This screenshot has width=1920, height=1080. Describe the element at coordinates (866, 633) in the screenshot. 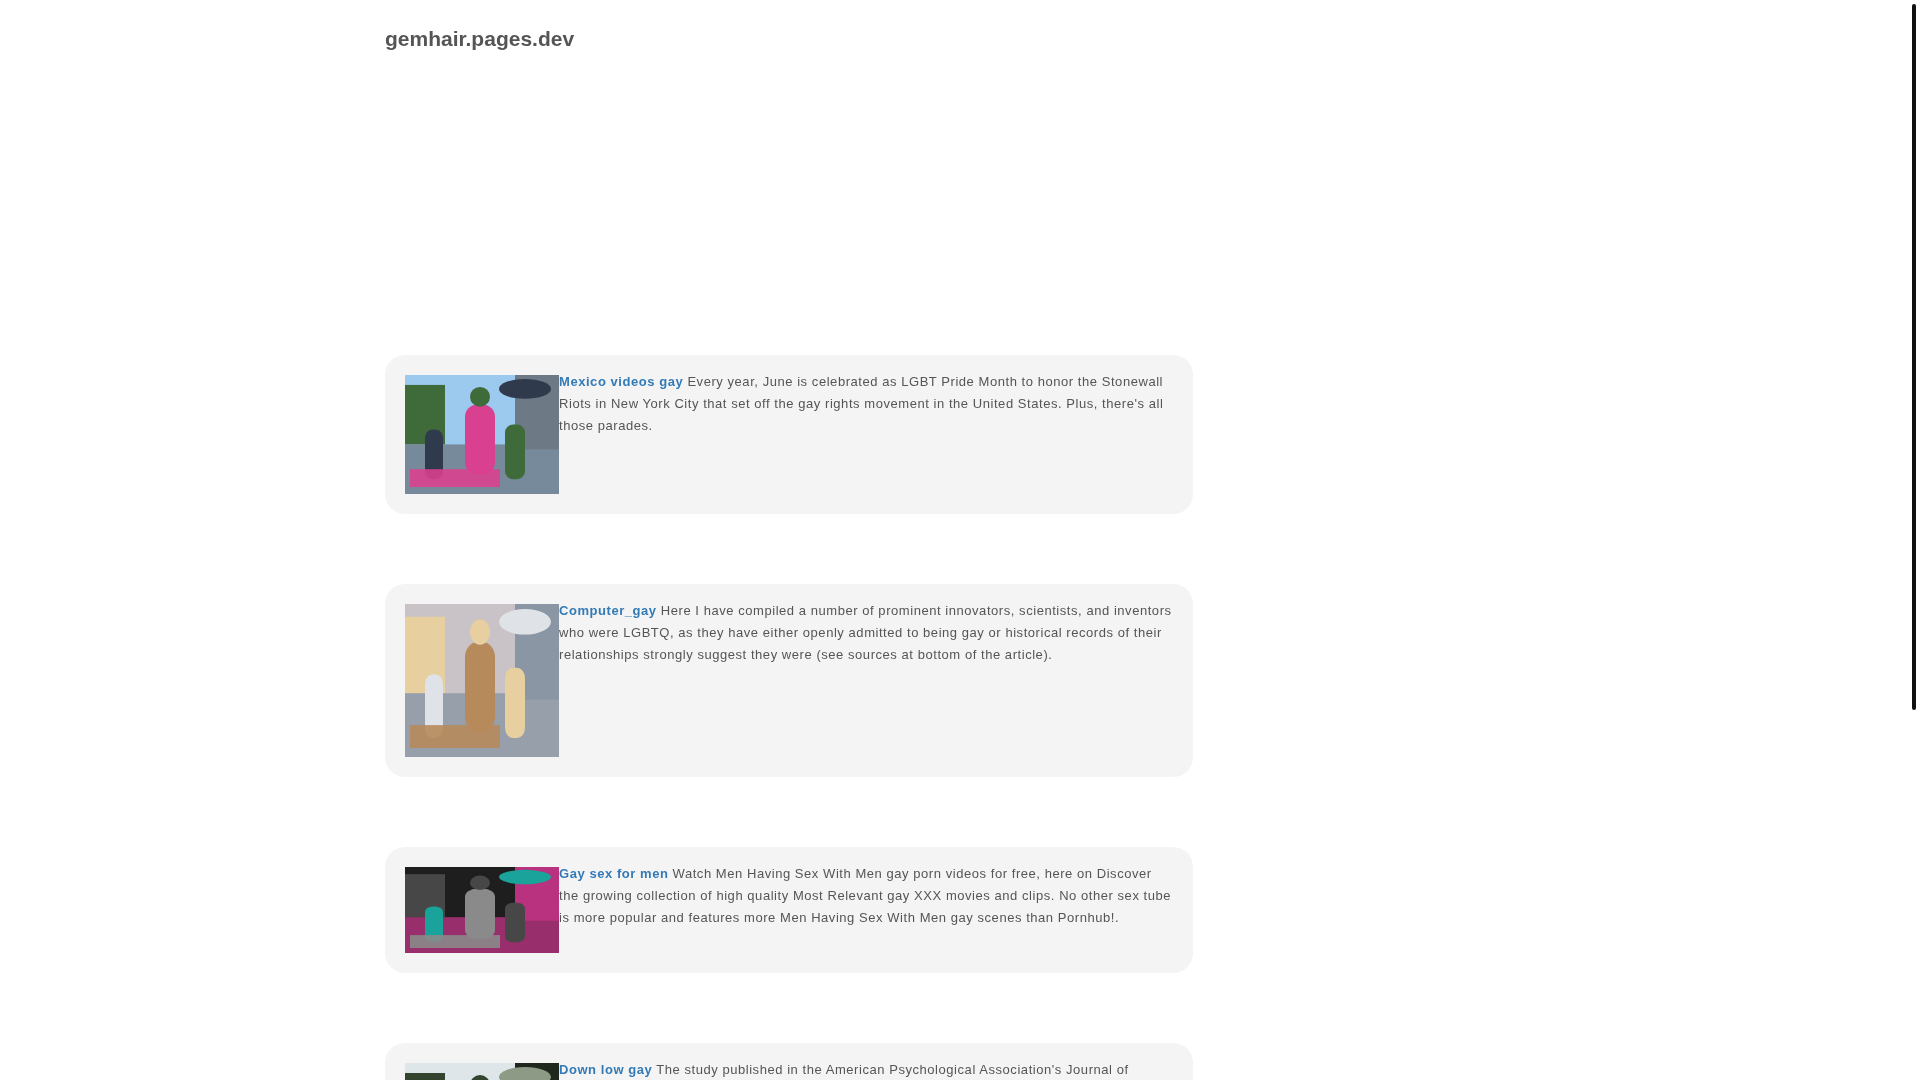

I see `post-text: Computer_gay Here I have compiled a number of prominent innovators, scientists, and inventors who were LGBTQ, as they have either openly admitted to being gay or historical records of their relationships strongly suggest they were (see sources at bottom of the article).` at that location.